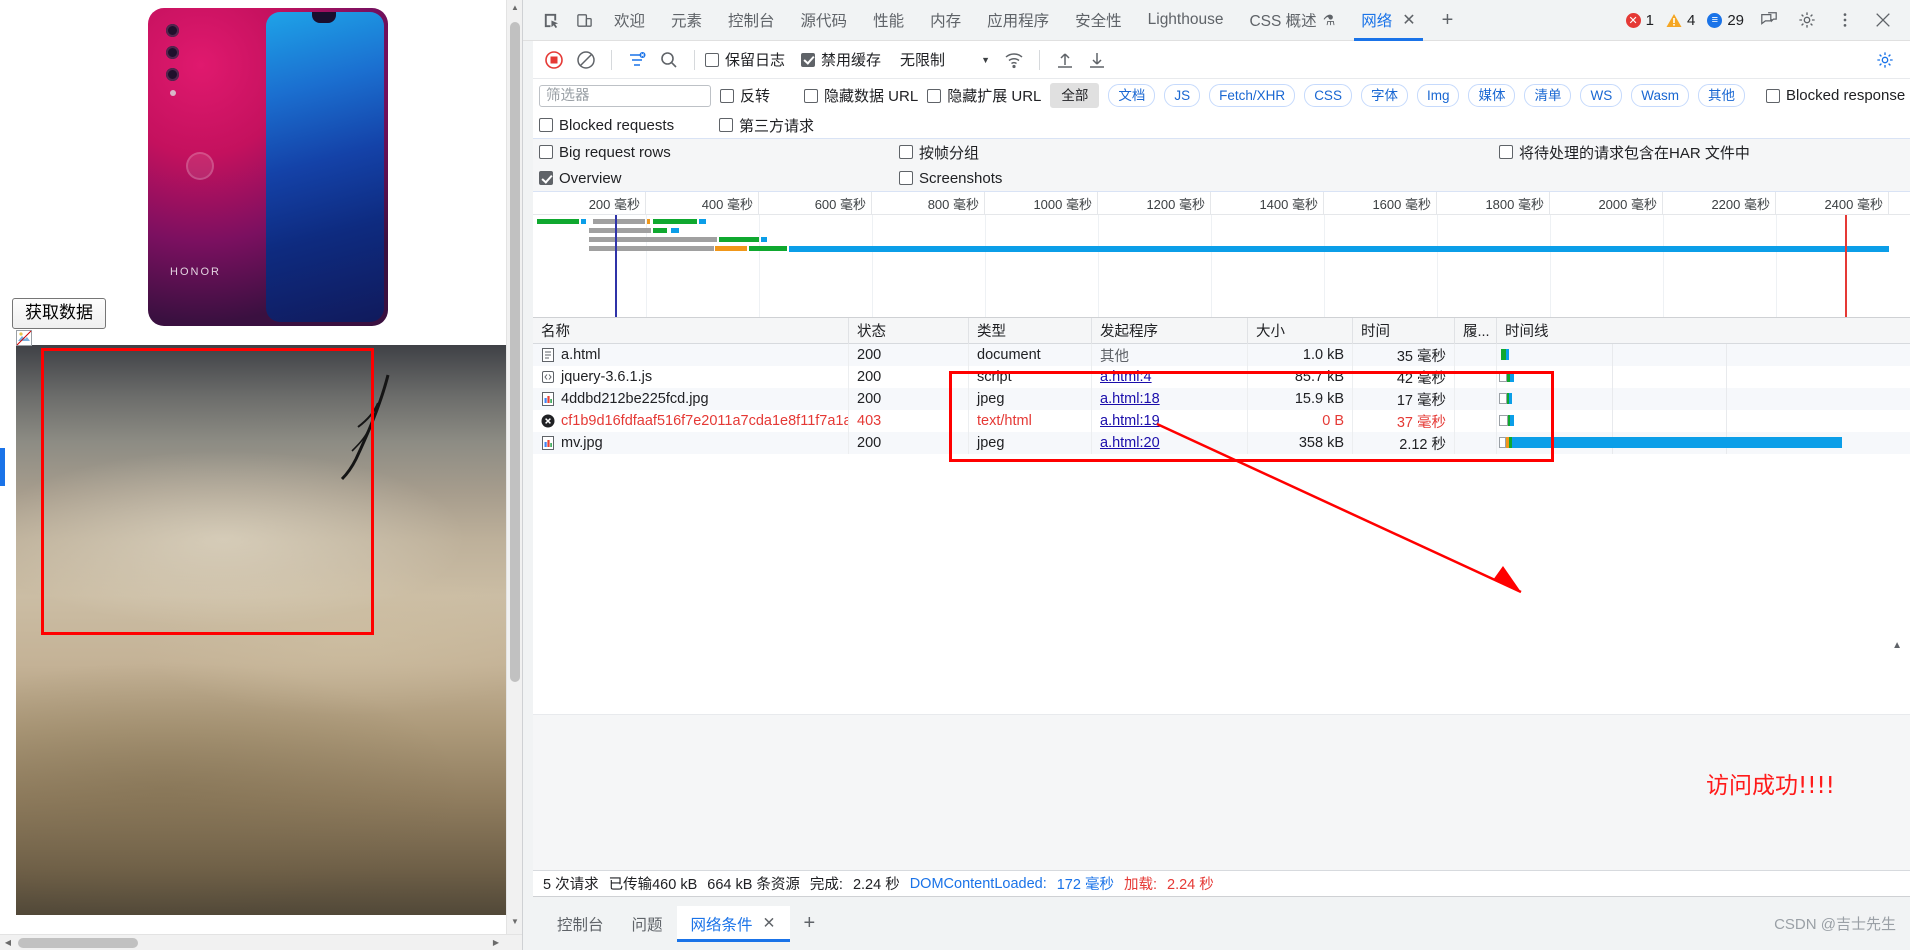 This screenshot has height=950, width=1910. I want to click on type-chip-document: 文档, so click(1132, 95).